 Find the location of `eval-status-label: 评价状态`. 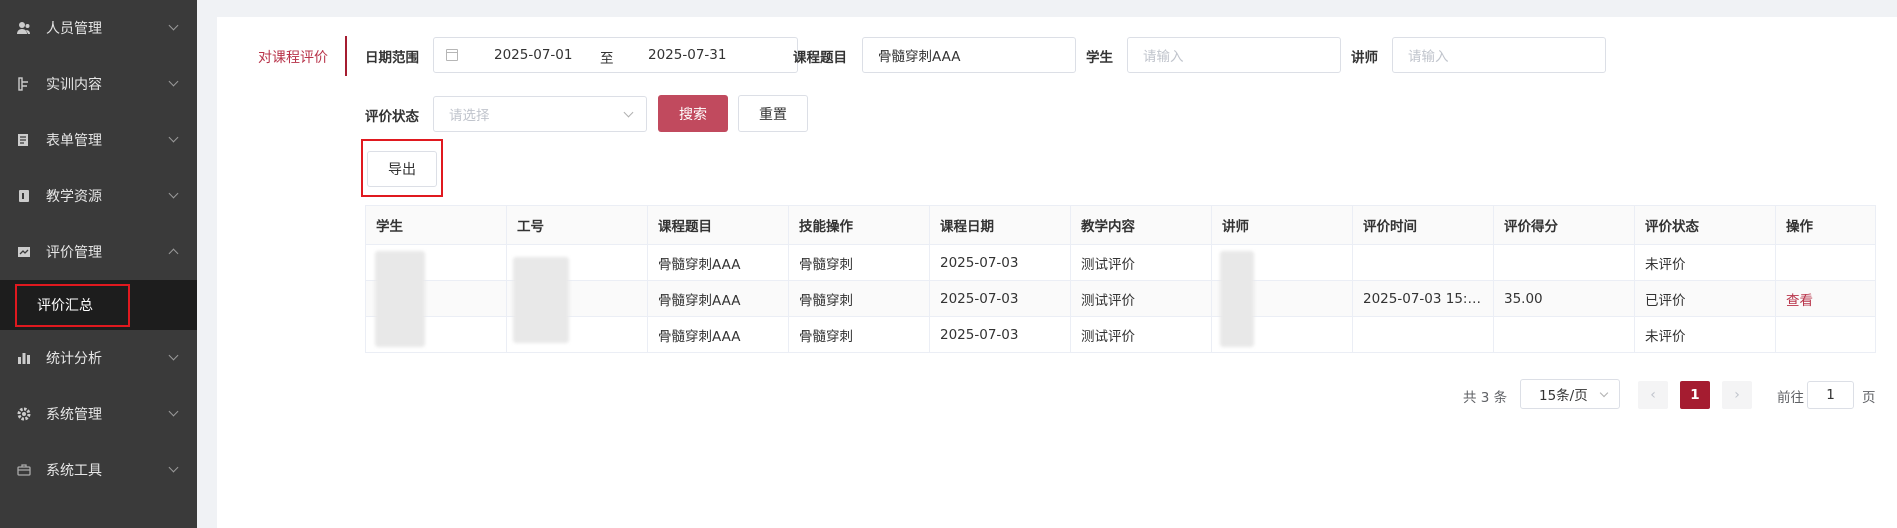

eval-status-label: 评价状态 is located at coordinates (392, 117).